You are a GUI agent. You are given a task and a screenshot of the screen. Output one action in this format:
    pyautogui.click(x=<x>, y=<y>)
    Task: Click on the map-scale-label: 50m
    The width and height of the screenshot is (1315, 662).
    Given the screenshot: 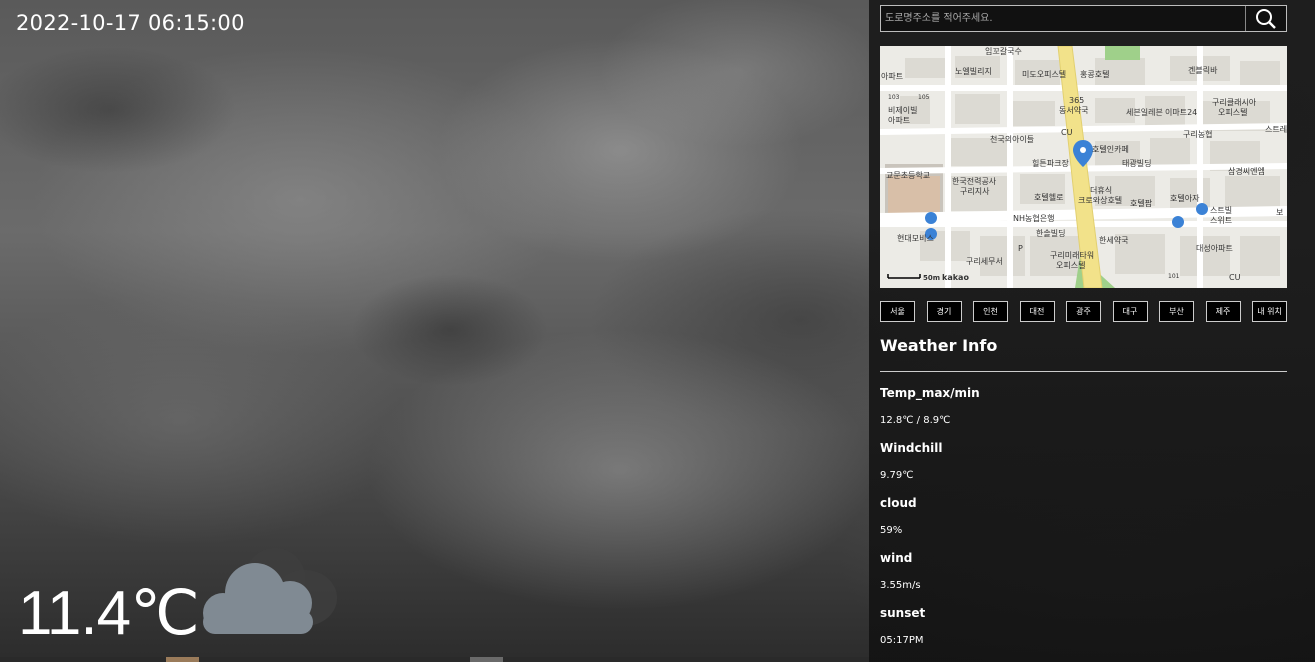 What is the action you would take?
    pyautogui.click(x=932, y=278)
    